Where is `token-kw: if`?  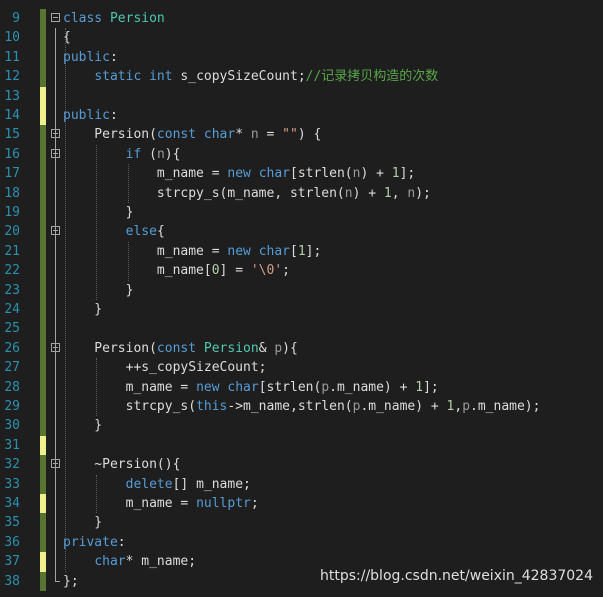 token-kw: if is located at coordinates (133, 154).